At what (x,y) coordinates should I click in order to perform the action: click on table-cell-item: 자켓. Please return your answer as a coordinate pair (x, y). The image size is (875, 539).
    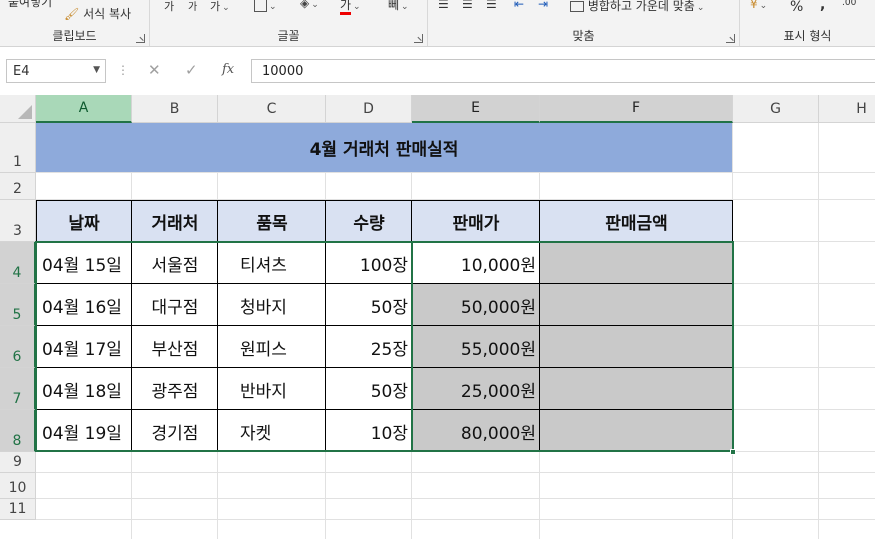
    Looking at the image, I should click on (272, 431).